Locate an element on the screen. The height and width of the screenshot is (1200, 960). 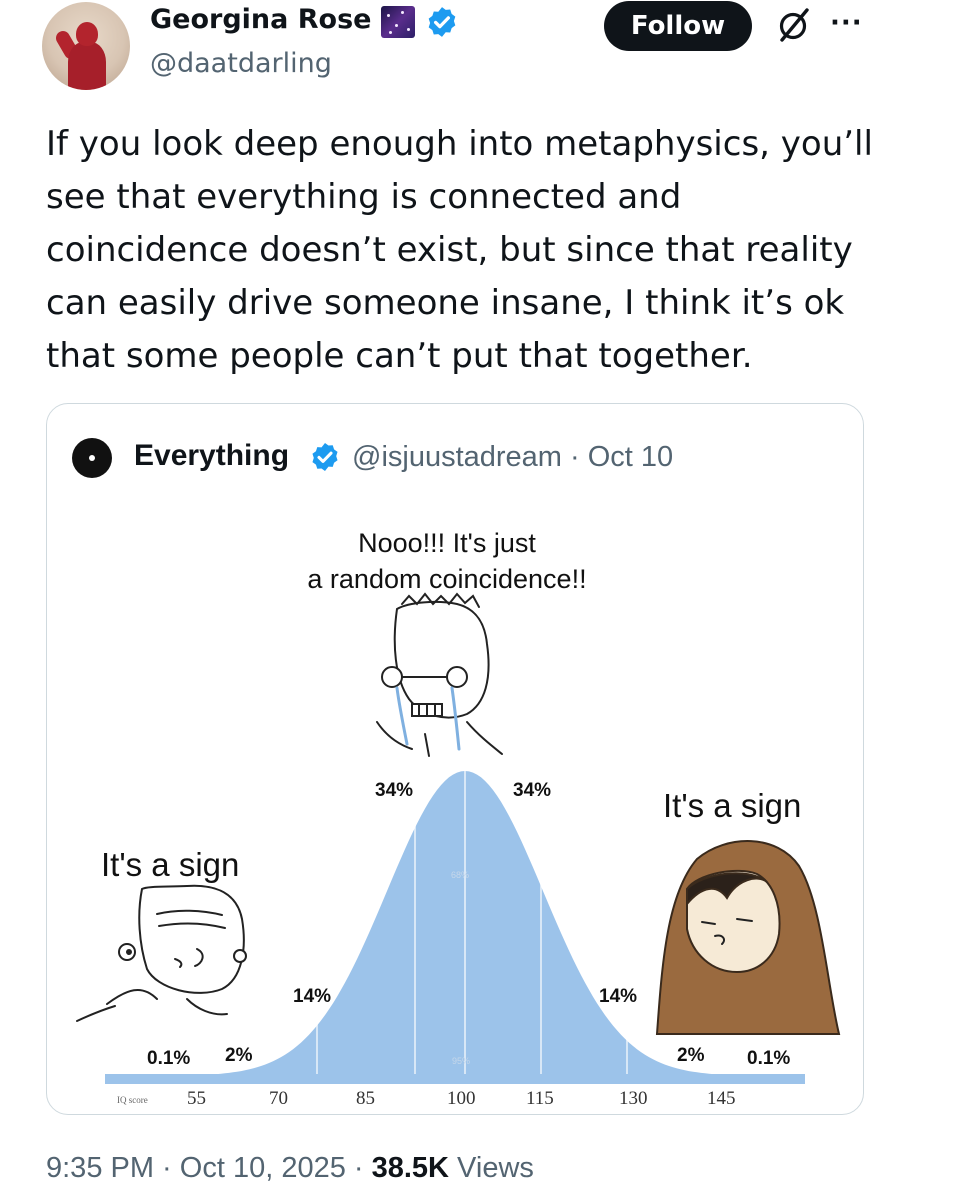
axis-tick-label: 100 is located at coordinates (461, 1098).